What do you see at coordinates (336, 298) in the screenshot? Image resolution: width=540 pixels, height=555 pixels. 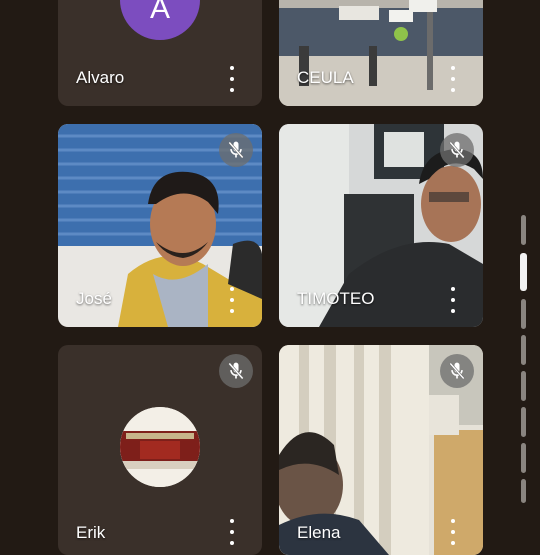 I see `participant-name: TIMOTEO` at bounding box center [336, 298].